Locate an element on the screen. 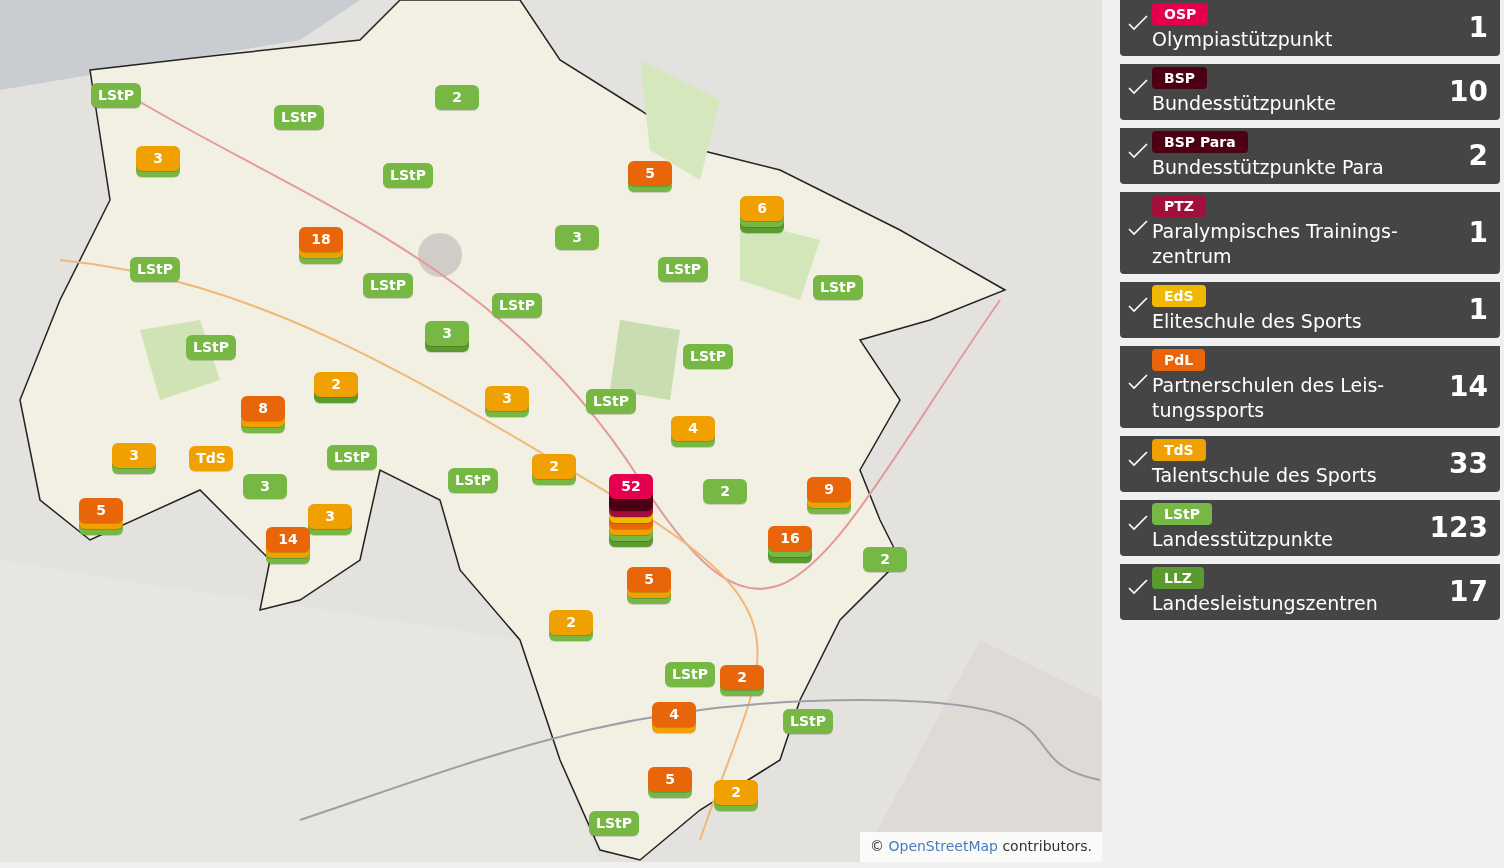  category-count: 17 is located at coordinates (1469, 591).